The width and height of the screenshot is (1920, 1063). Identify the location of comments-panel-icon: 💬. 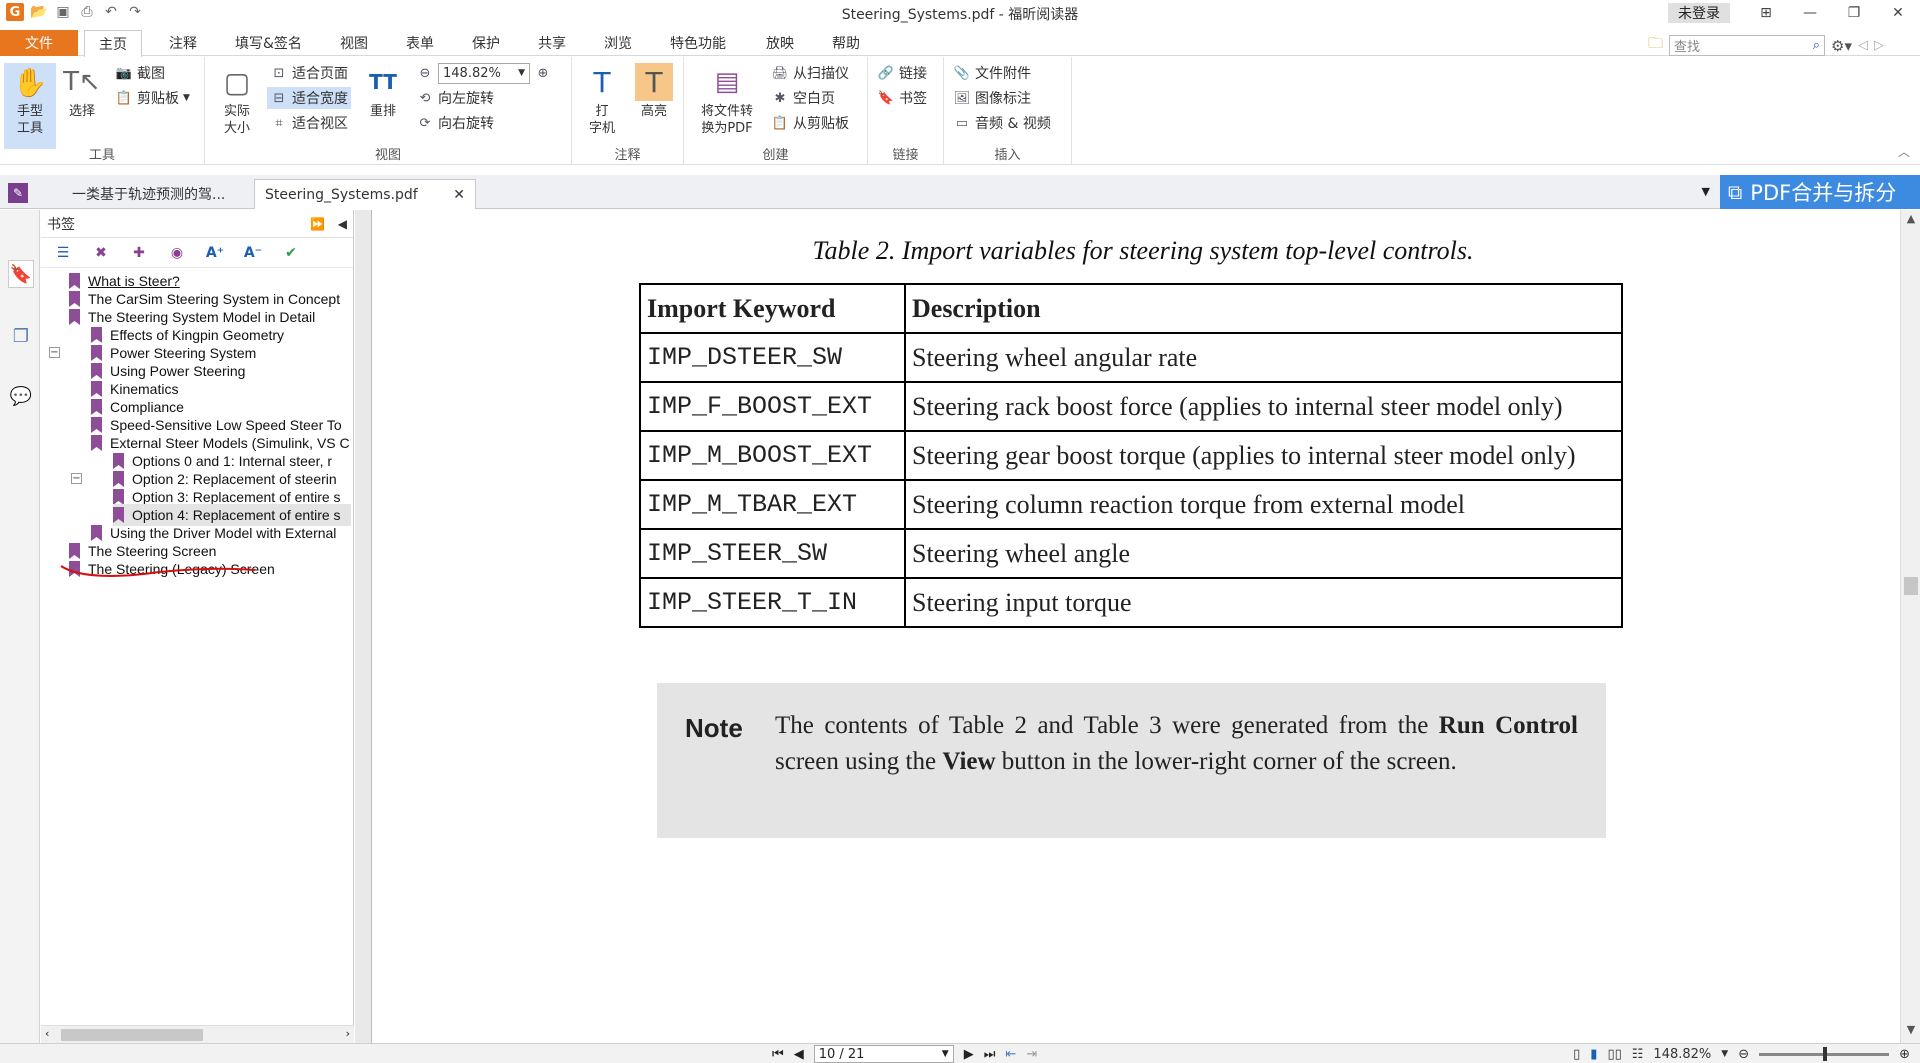
(21, 396).